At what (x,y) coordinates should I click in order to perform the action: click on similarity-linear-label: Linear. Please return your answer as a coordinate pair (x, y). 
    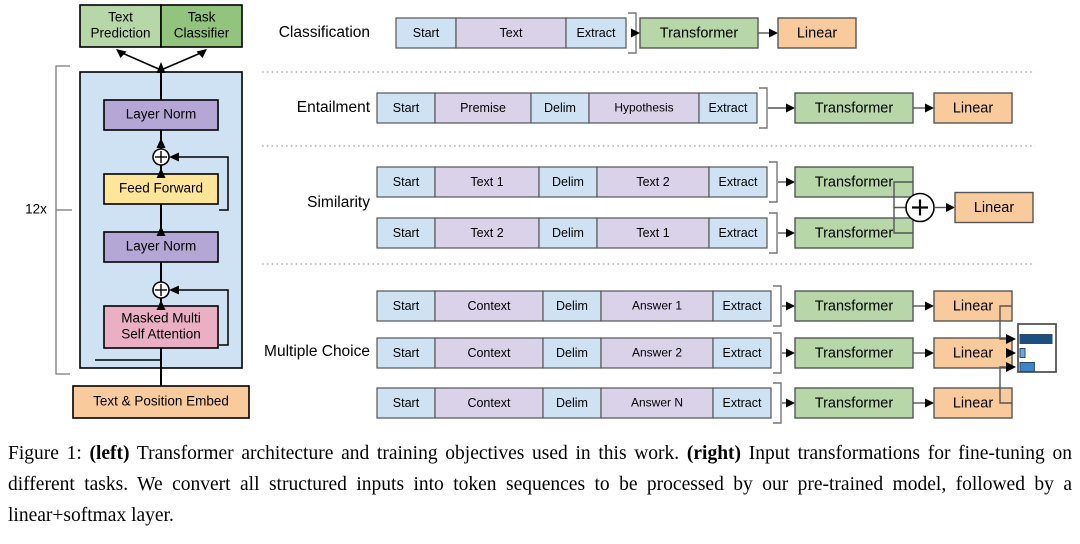
    Looking at the image, I should click on (994, 208).